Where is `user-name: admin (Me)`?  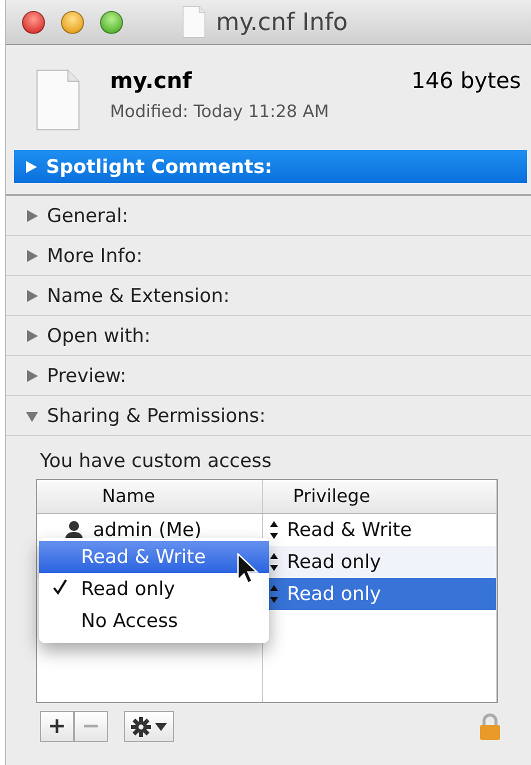
user-name: admin (Me) is located at coordinates (147, 530).